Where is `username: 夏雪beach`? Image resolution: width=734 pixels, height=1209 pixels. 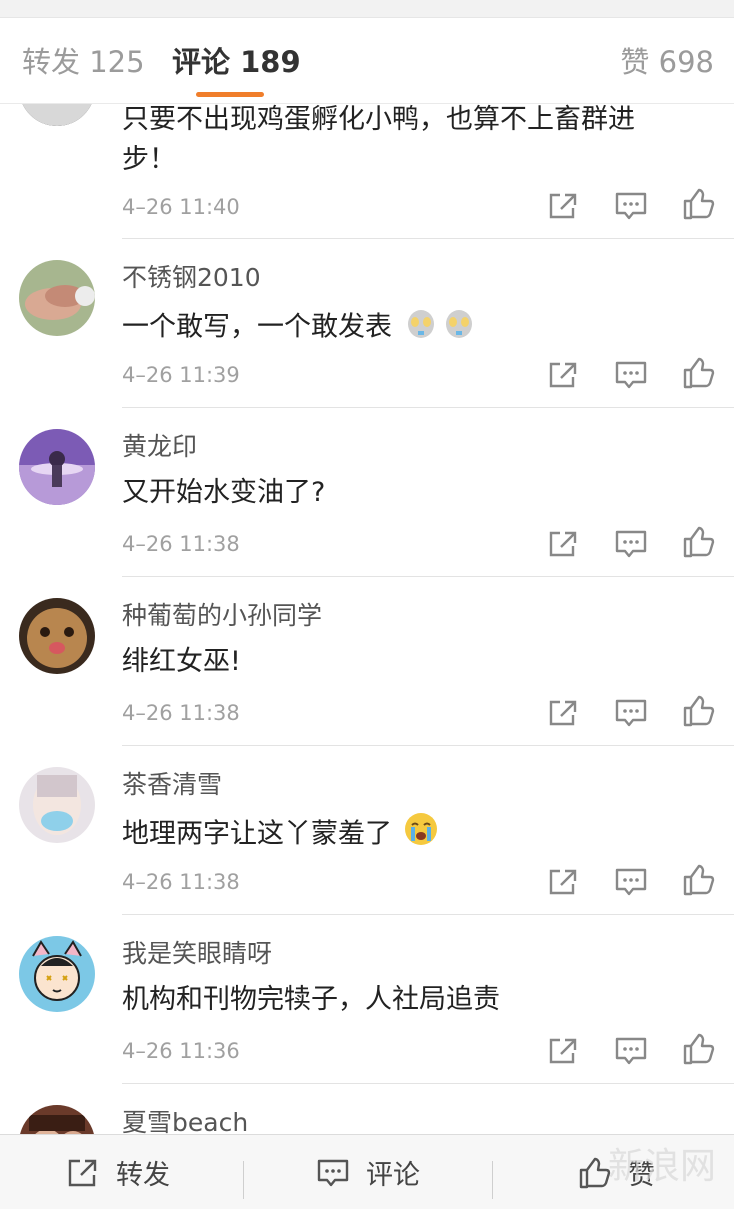
username: 夏雪beach is located at coordinates (185, 1120).